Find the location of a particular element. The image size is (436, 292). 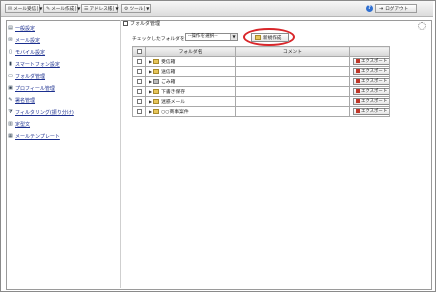

folder-name-cell: ▶ 送信箱 is located at coordinates (190, 71).